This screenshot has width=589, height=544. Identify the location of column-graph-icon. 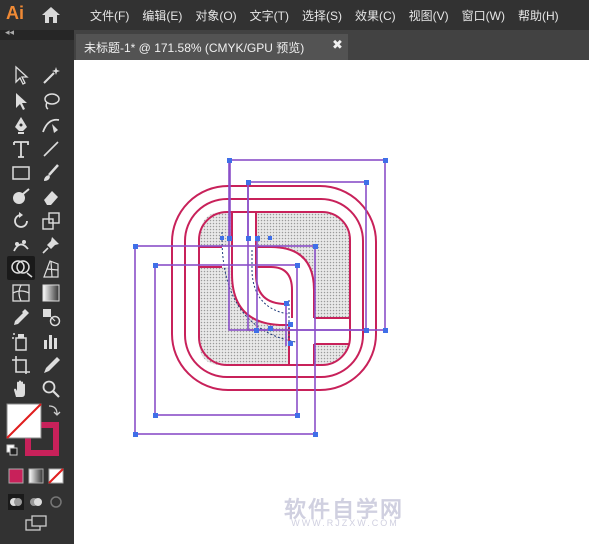
(51, 341).